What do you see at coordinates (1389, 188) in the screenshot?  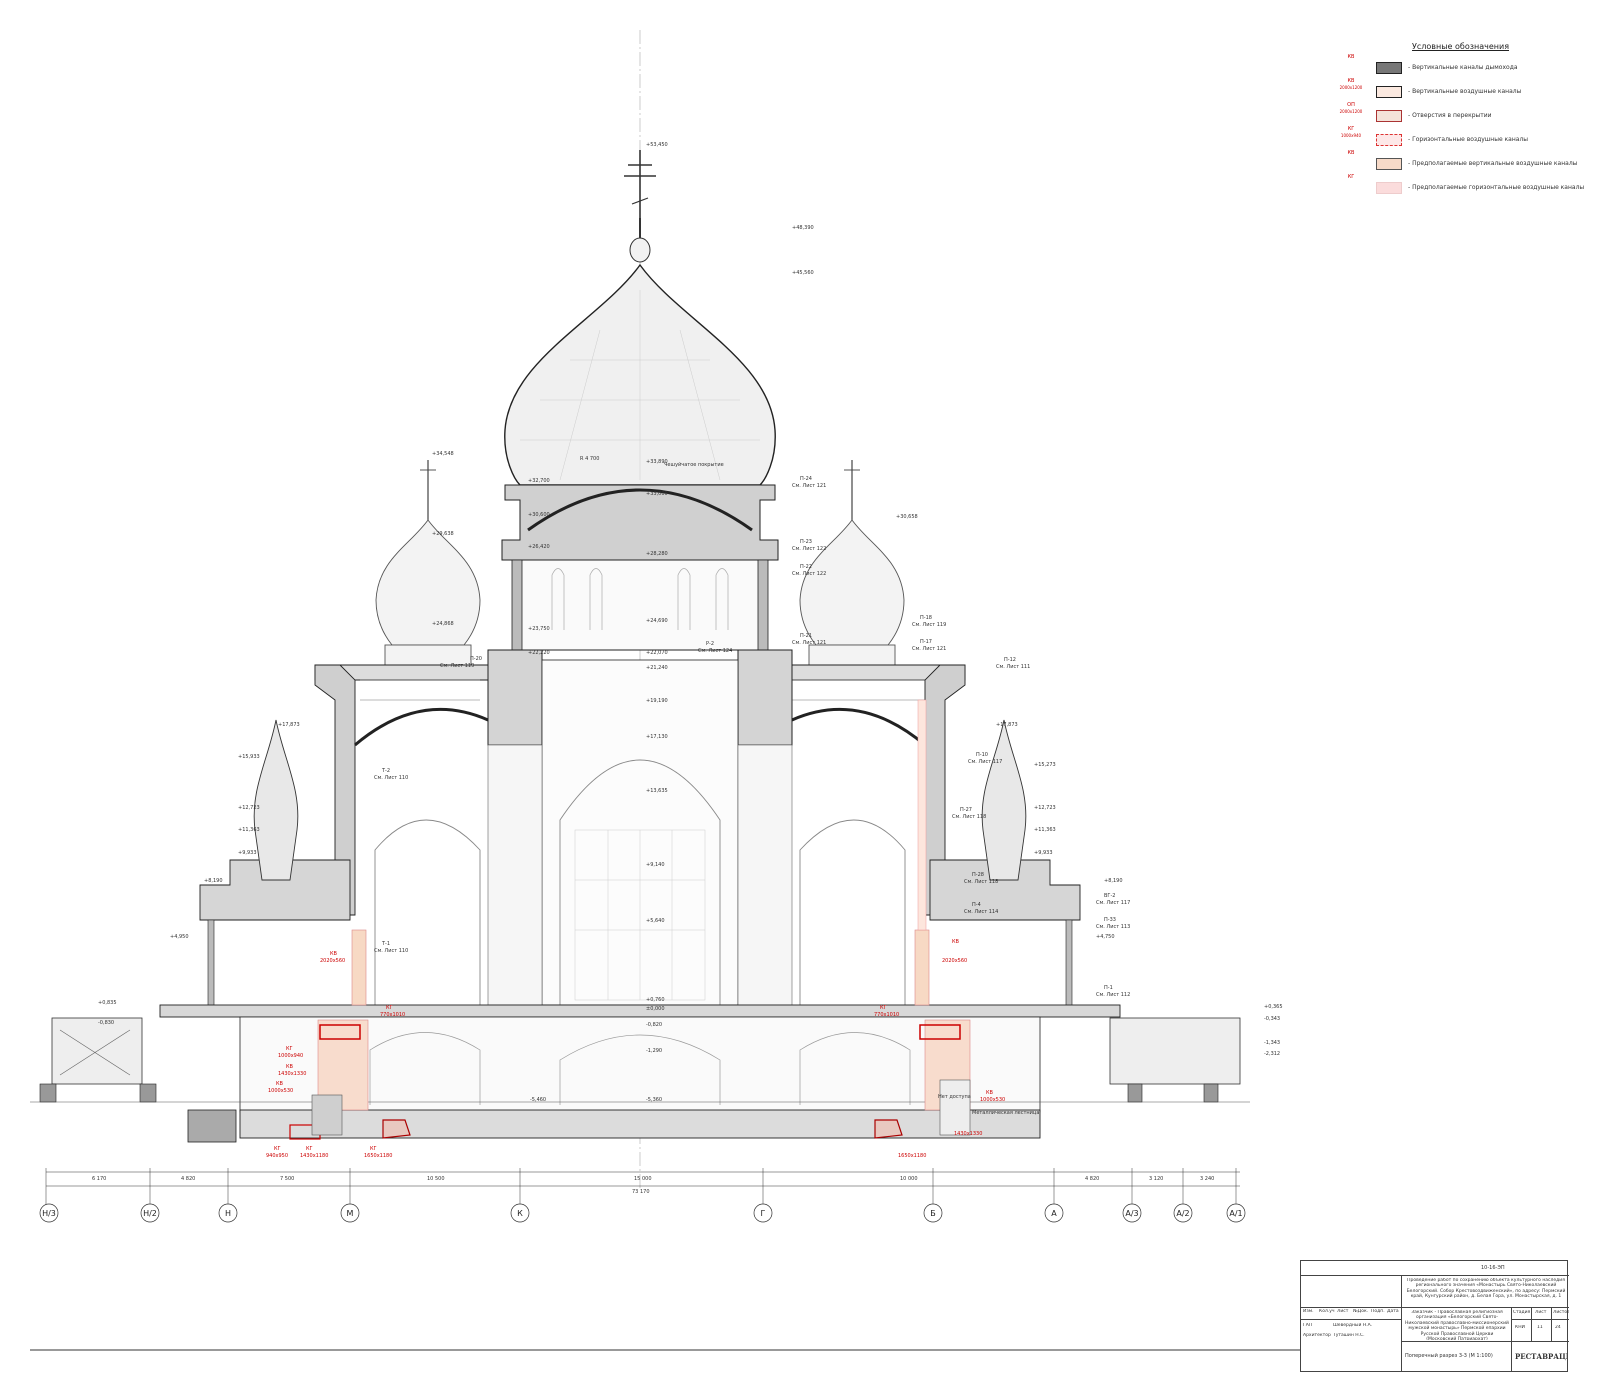 I see `assumed-horizontal-swatch` at bounding box center [1389, 188].